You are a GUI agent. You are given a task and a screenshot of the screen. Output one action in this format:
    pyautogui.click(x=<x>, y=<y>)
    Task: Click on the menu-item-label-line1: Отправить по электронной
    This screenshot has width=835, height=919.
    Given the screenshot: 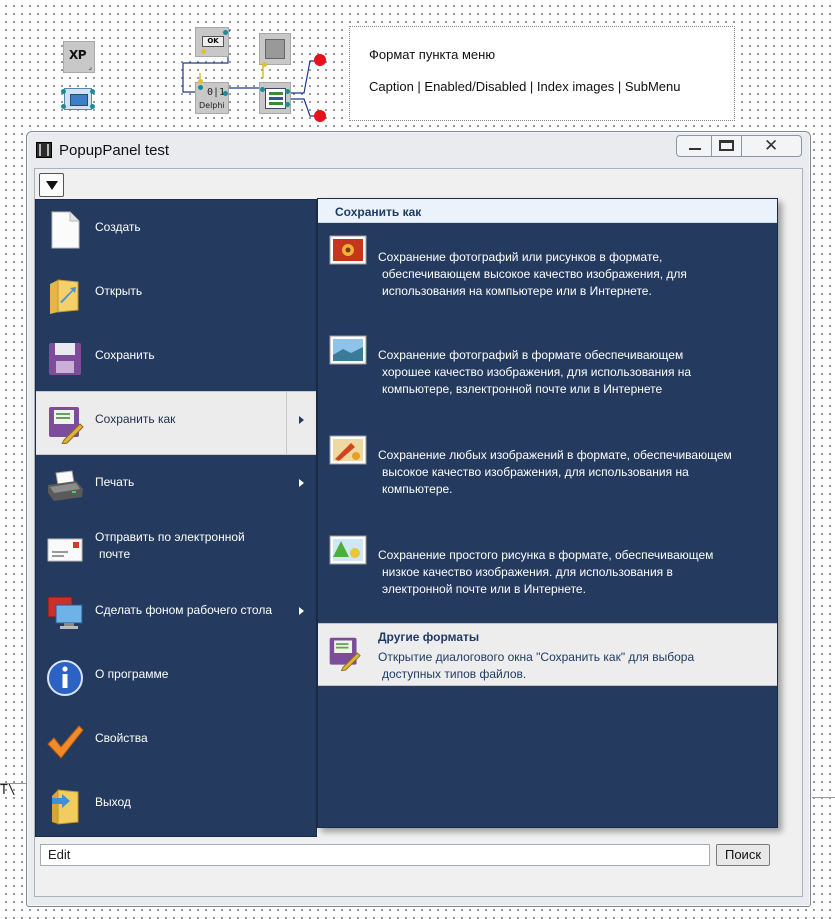 What is the action you would take?
    pyautogui.click(x=170, y=537)
    